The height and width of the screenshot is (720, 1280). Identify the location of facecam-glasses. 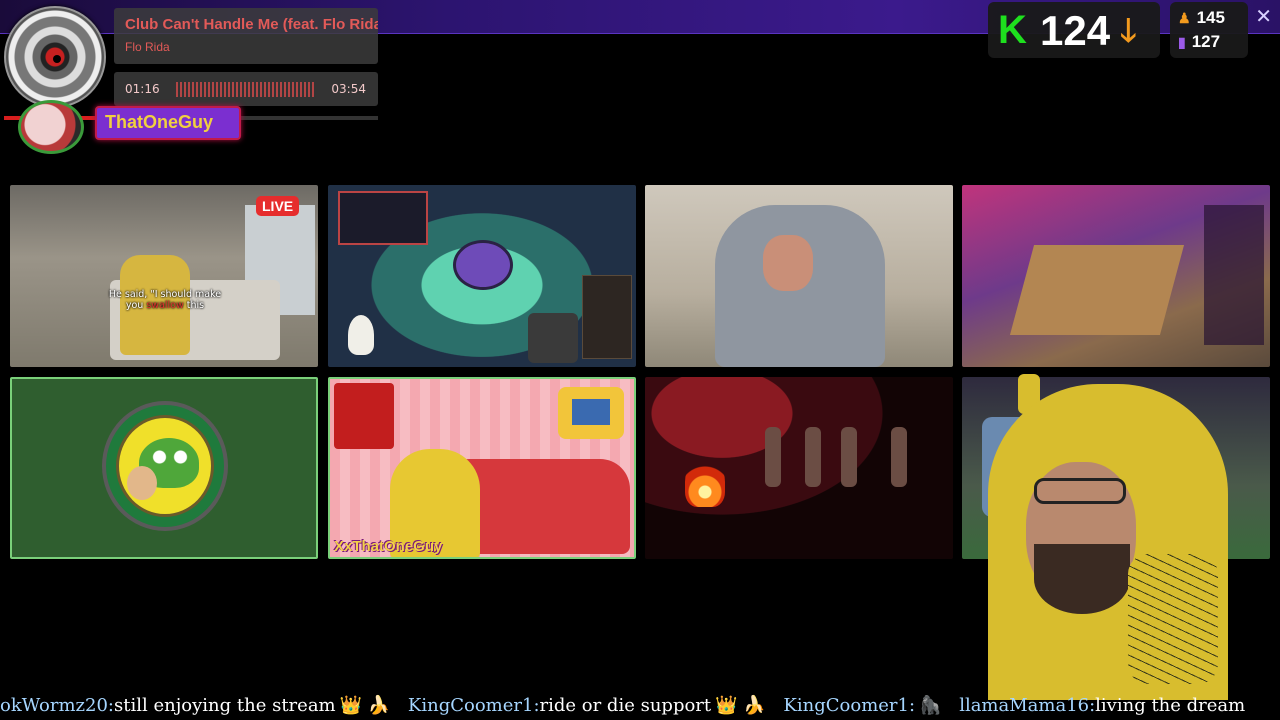
(1080, 491).